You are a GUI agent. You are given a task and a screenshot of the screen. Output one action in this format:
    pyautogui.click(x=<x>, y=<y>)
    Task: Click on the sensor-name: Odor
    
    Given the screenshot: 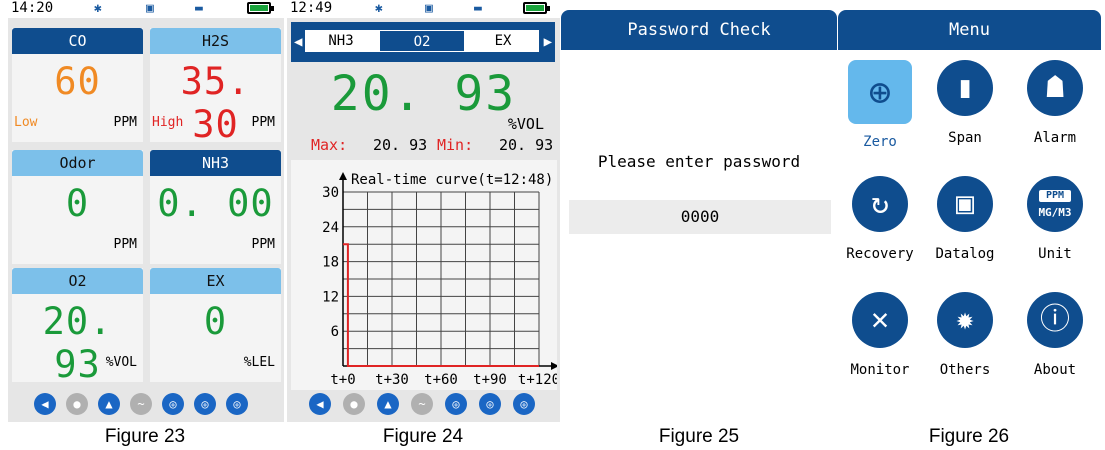 What is the action you would take?
    pyautogui.click(x=77, y=163)
    